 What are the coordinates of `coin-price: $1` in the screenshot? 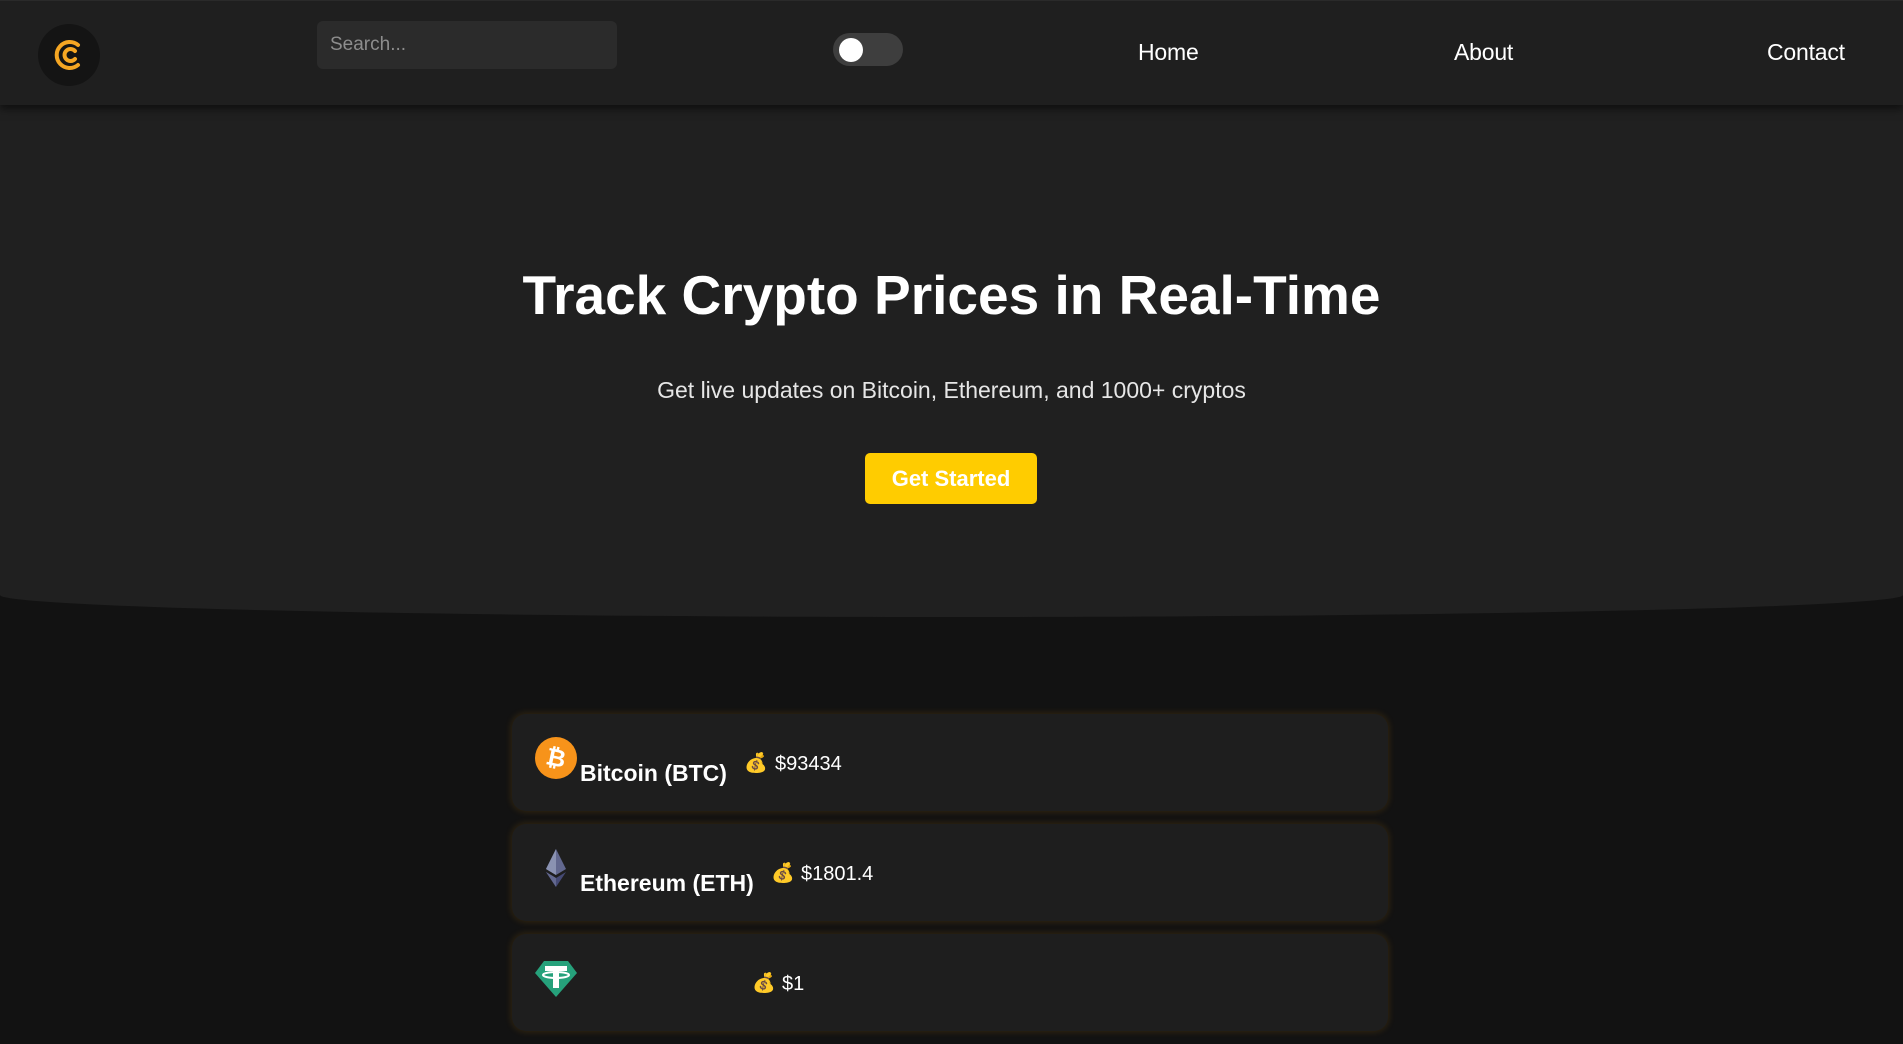 It's located at (793, 984).